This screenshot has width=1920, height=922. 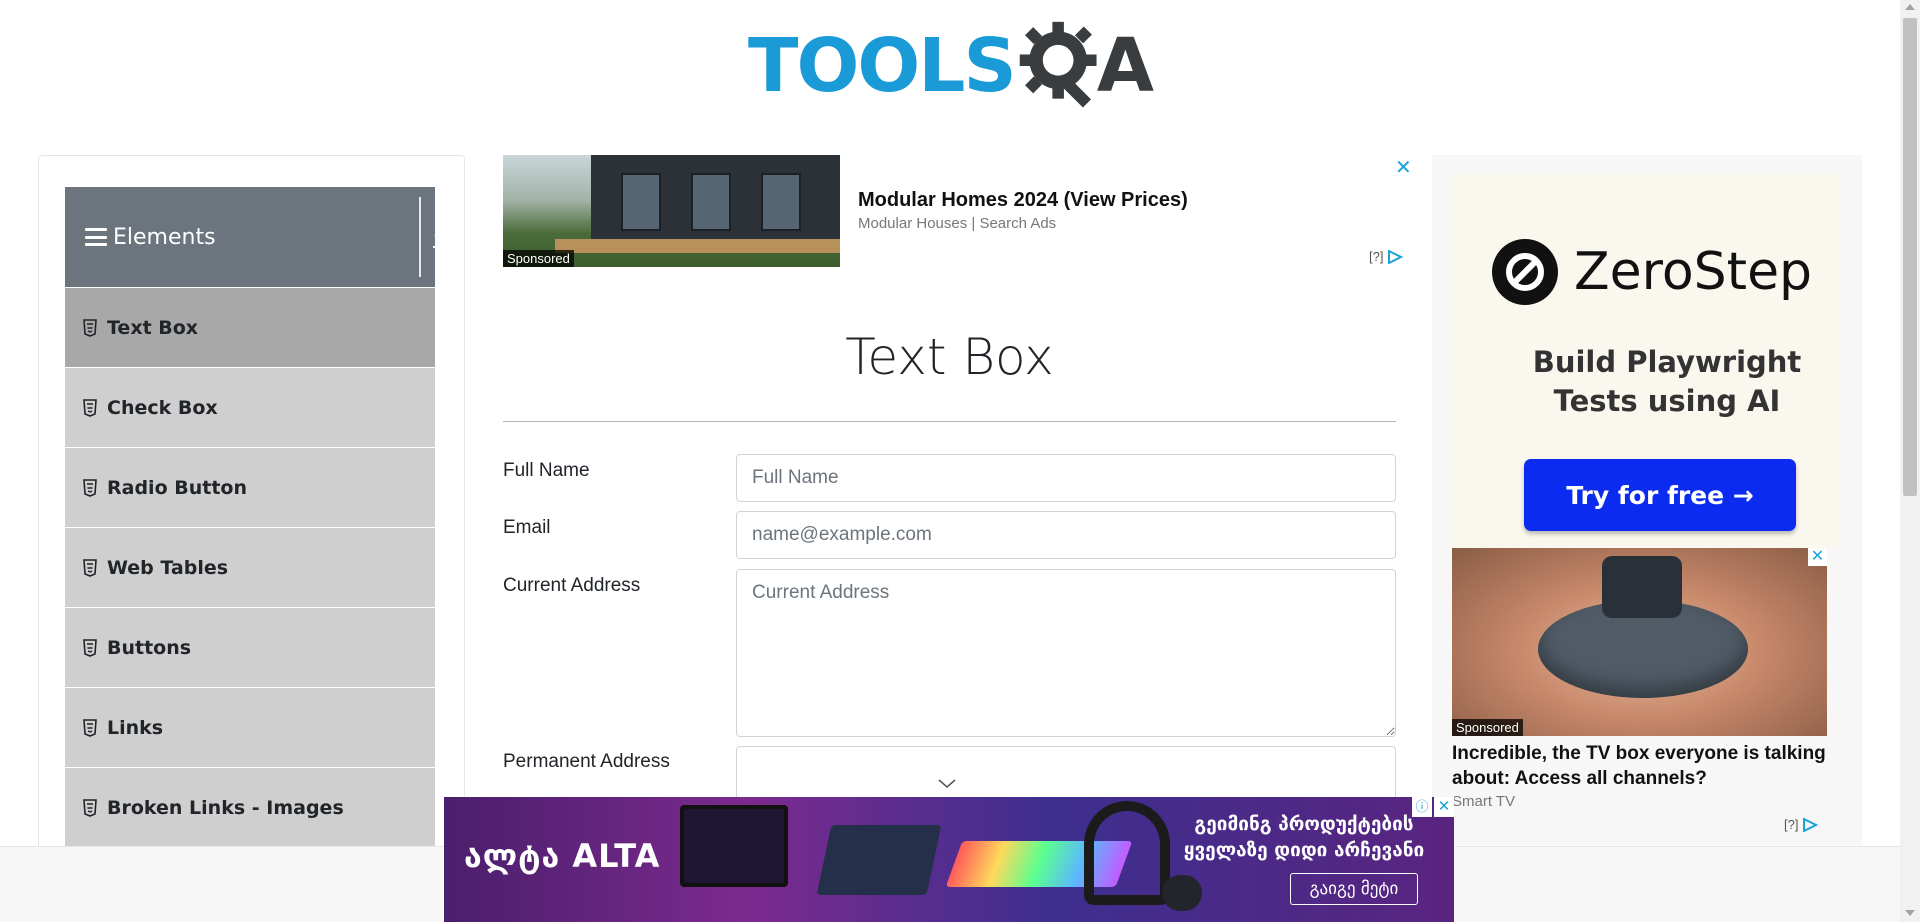 I want to click on laptop-product, so click(x=879, y=860).